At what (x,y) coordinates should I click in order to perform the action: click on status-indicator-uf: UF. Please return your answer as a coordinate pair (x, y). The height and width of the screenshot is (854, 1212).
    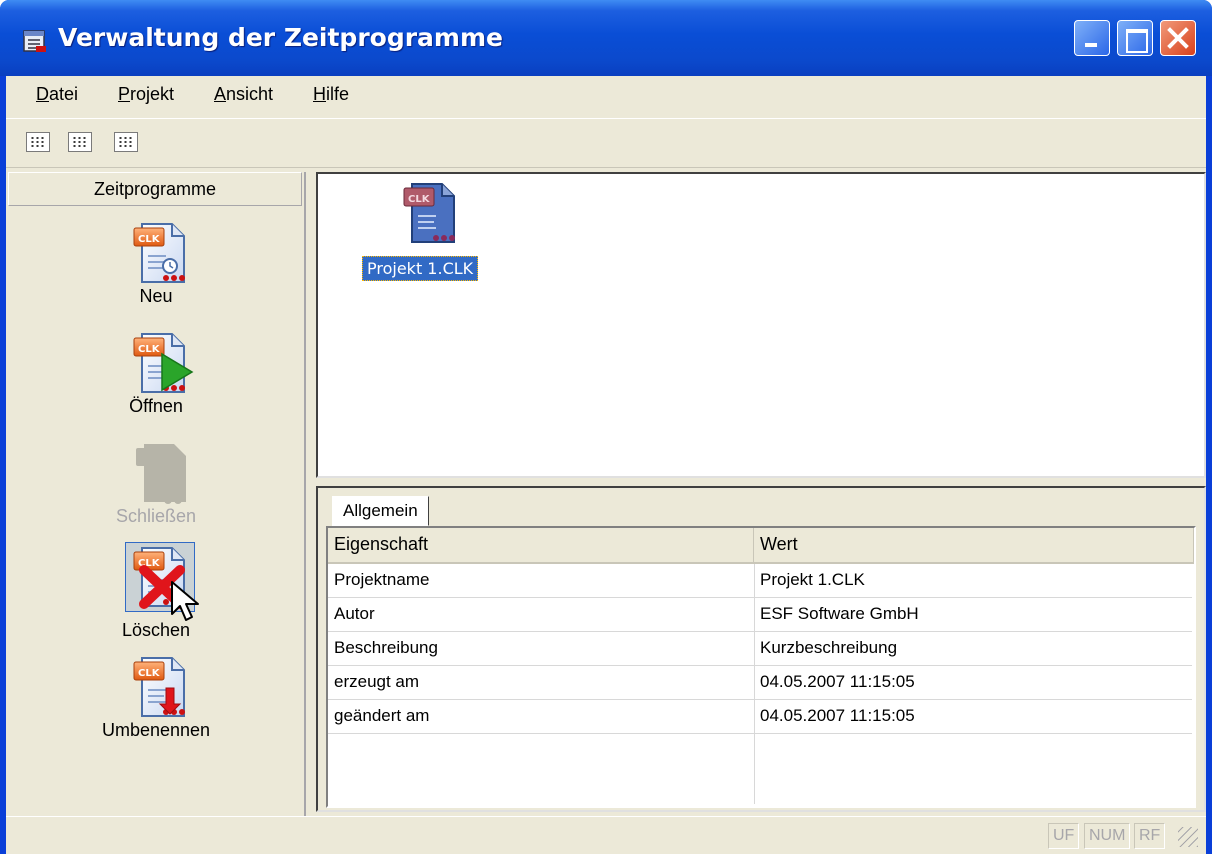
    Looking at the image, I should click on (1064, 836).